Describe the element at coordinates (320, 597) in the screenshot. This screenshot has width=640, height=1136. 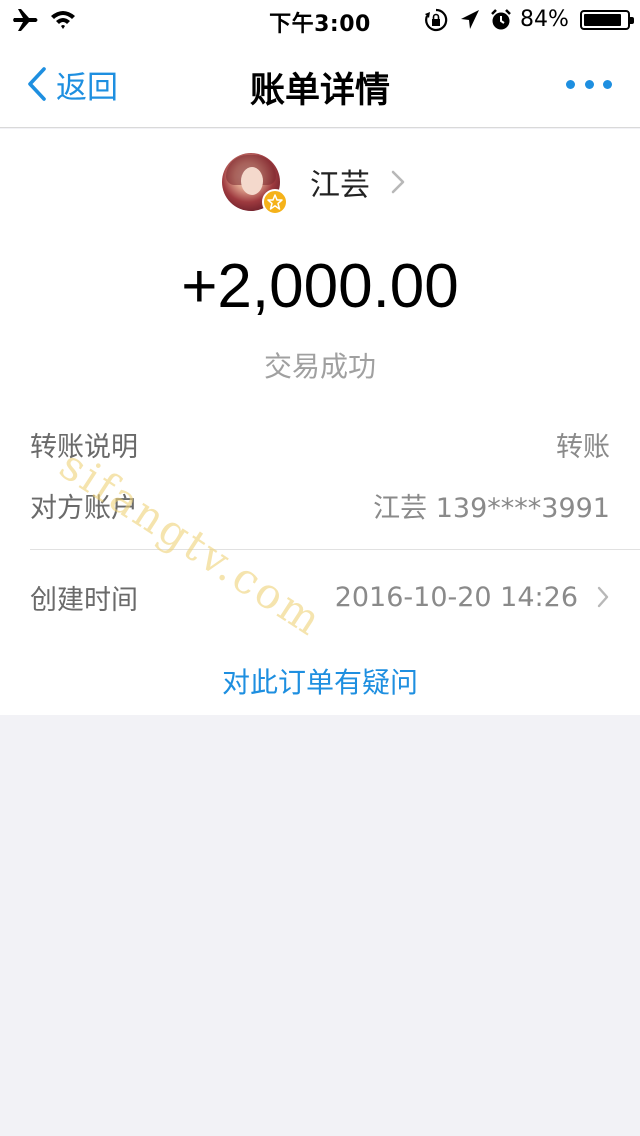
I see `time-row: 创建时间 2016-10-20 14:26` at that location.